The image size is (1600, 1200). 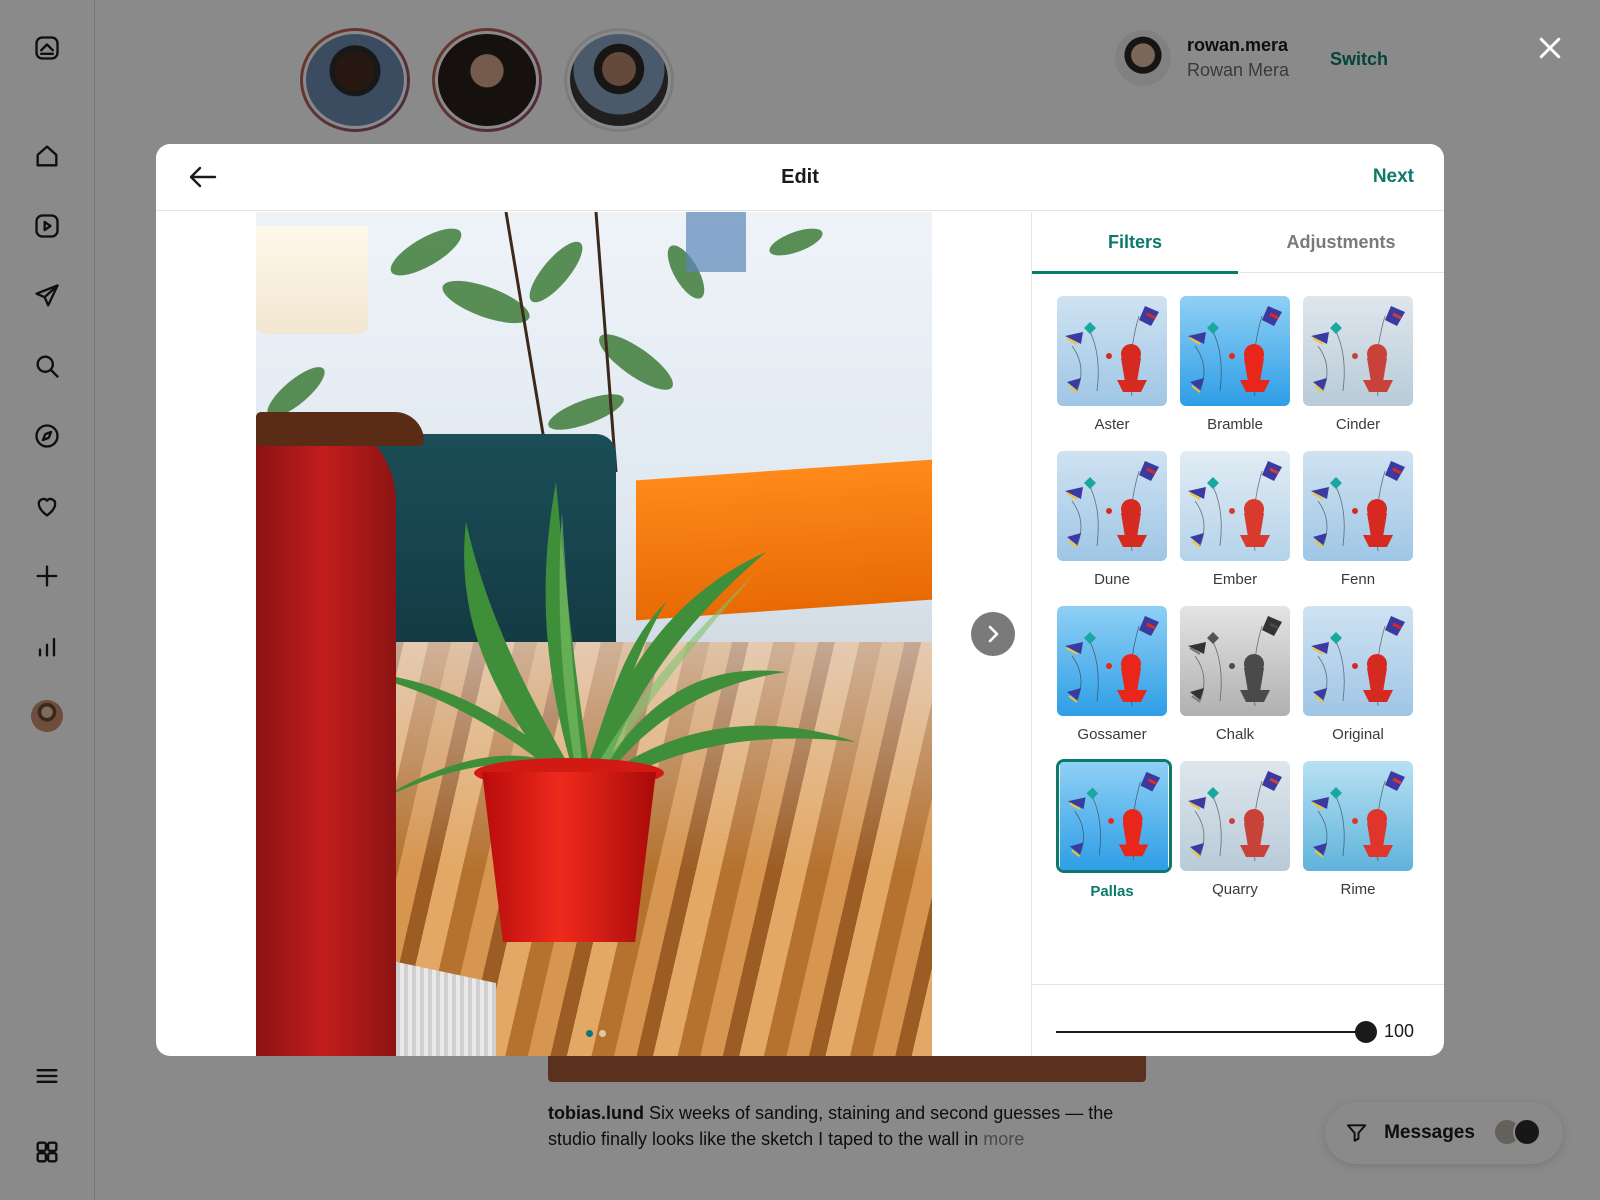 I want to click on slide-dot-active, so click(x=589, y=1033).